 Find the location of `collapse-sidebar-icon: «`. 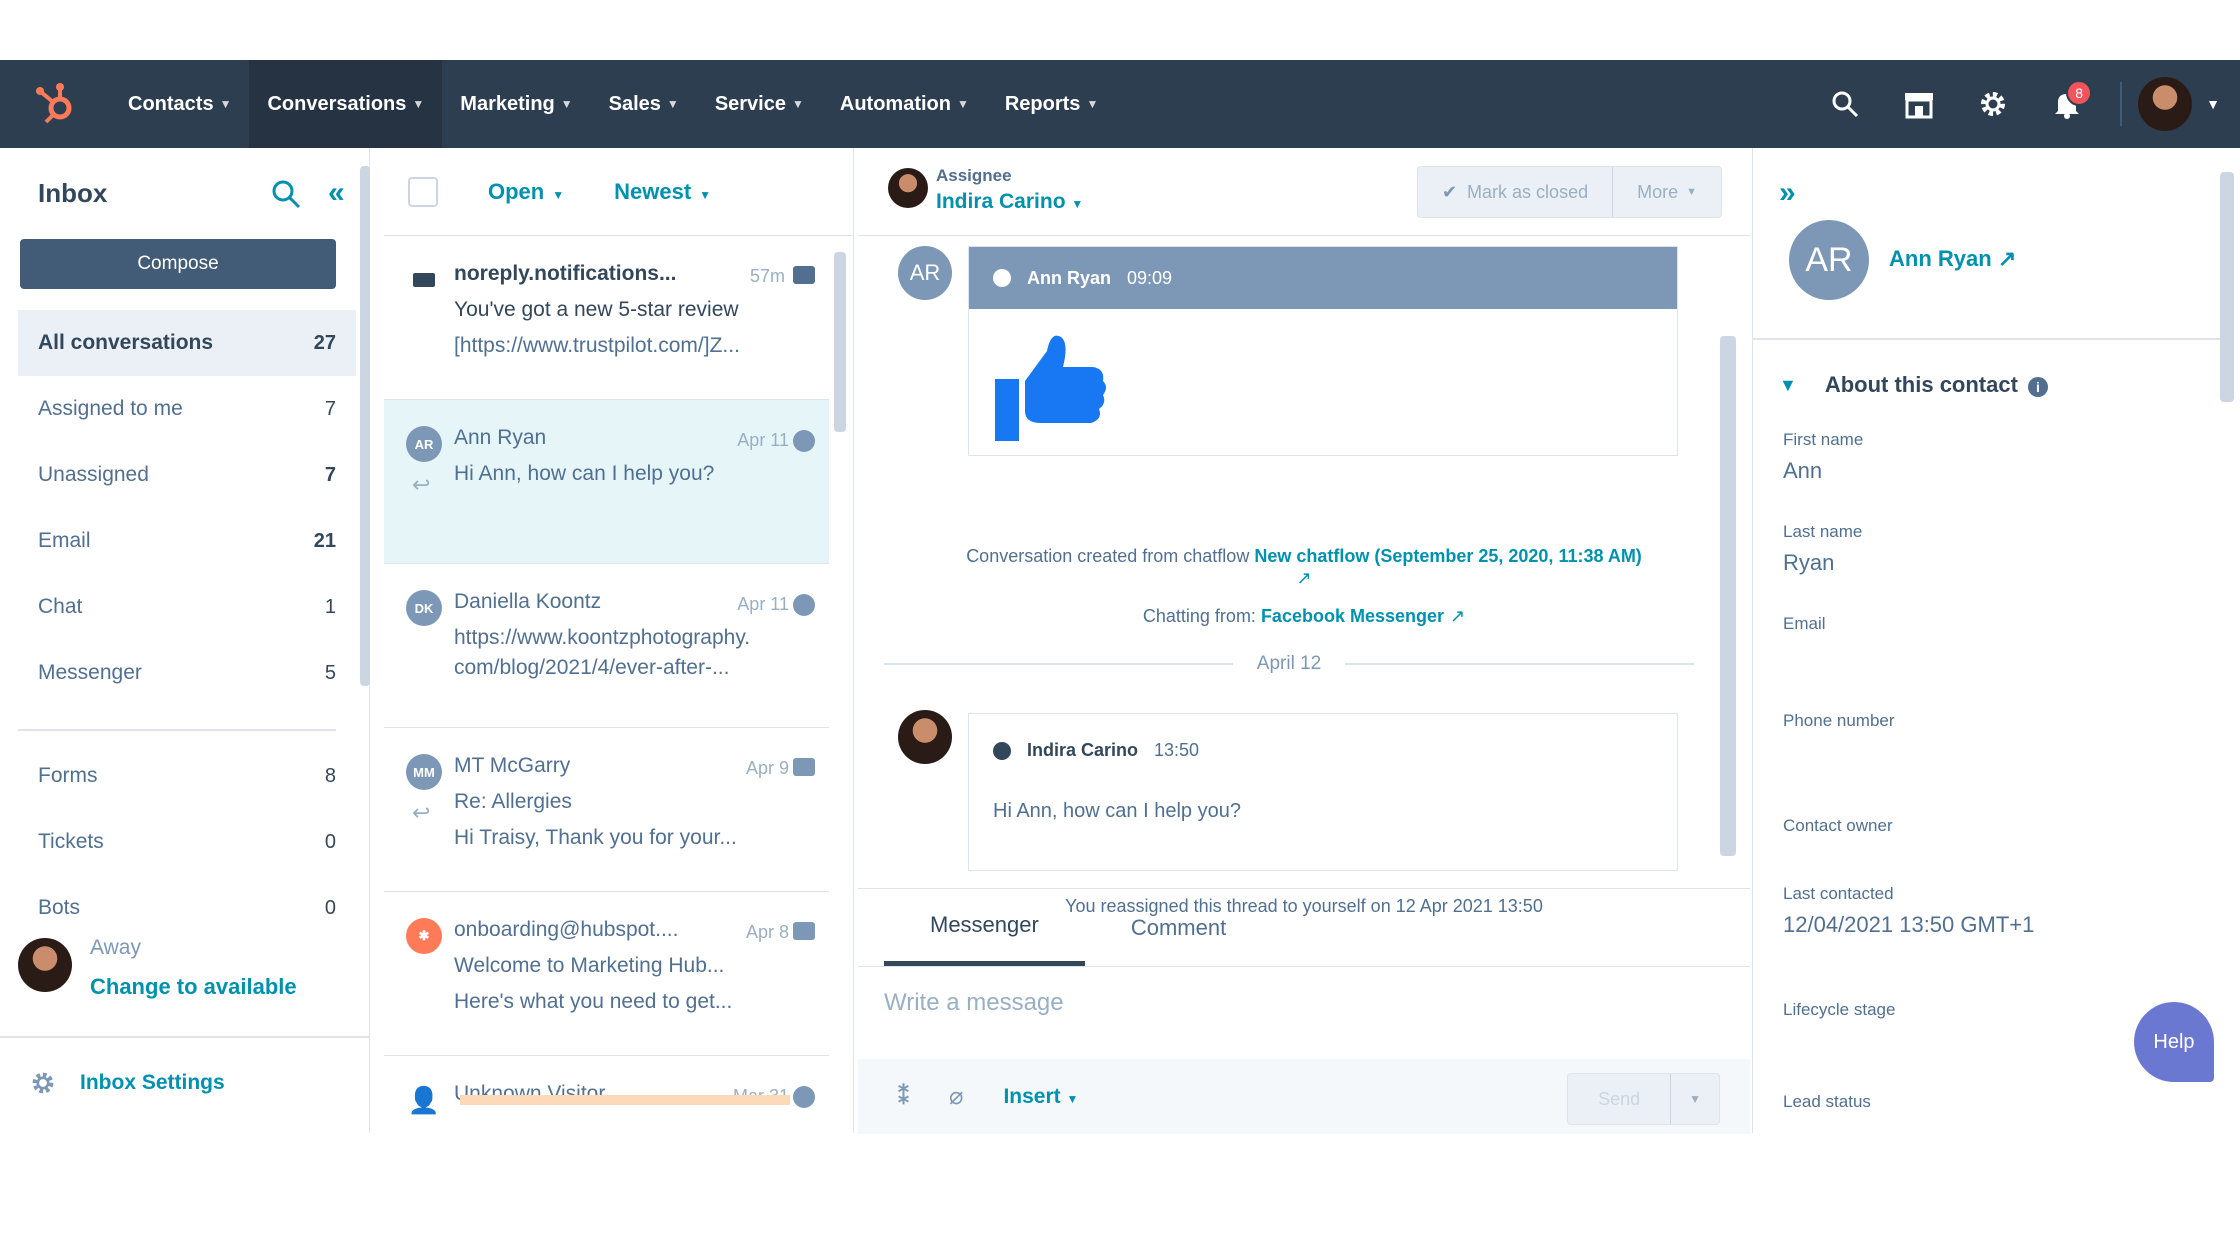

collapse-sidebar-icon: « is located at coordinates (336, 193).